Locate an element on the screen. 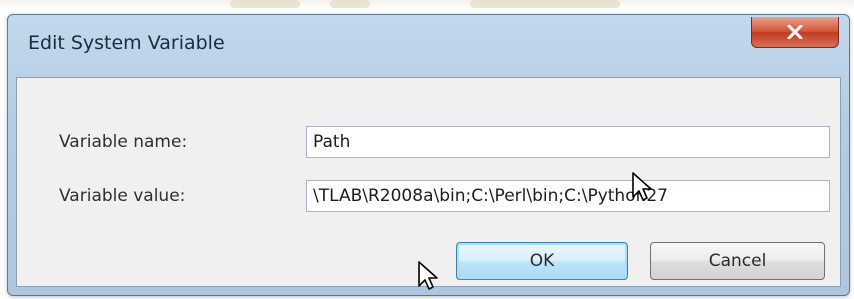  background-strip is located at coordinates (427, 5).